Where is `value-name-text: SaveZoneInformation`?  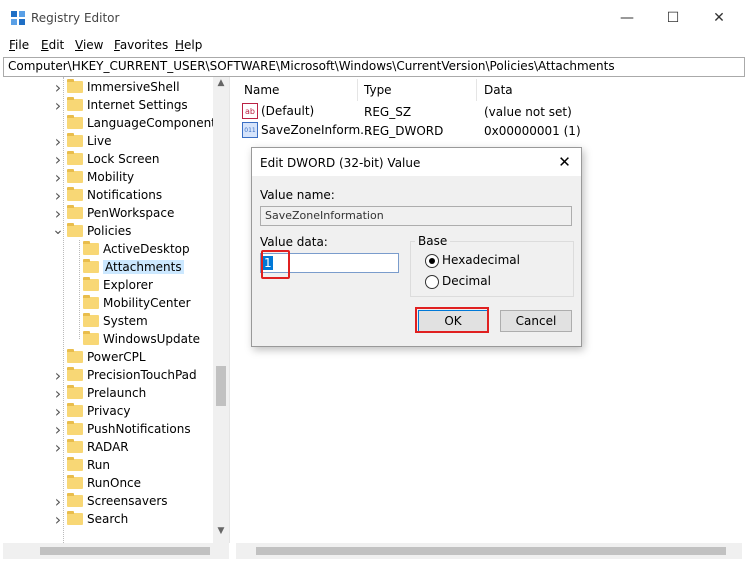
value-name-text: SaveZoneInformation is located at coordinates (324, 215).